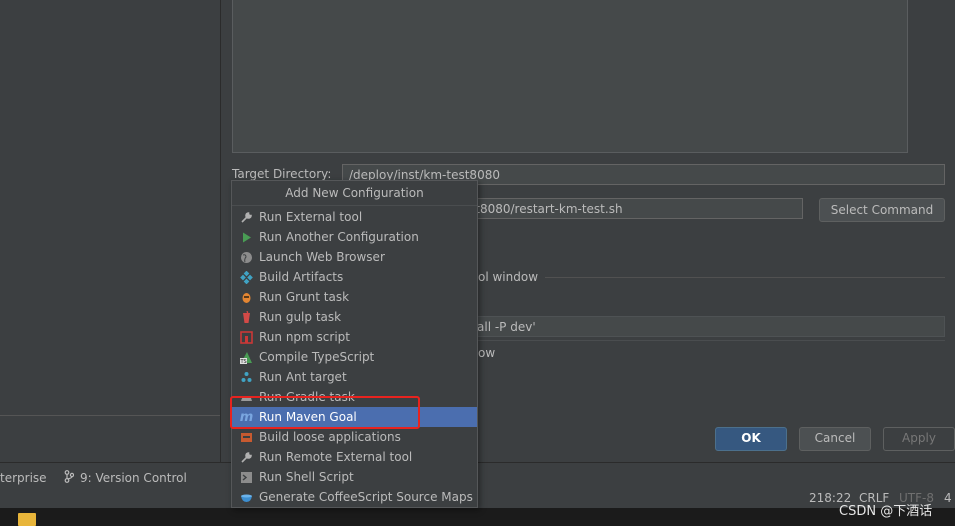 The image size is (955, 526). I want to click on menu-item-label: Build loose applications, so click(330, 437).